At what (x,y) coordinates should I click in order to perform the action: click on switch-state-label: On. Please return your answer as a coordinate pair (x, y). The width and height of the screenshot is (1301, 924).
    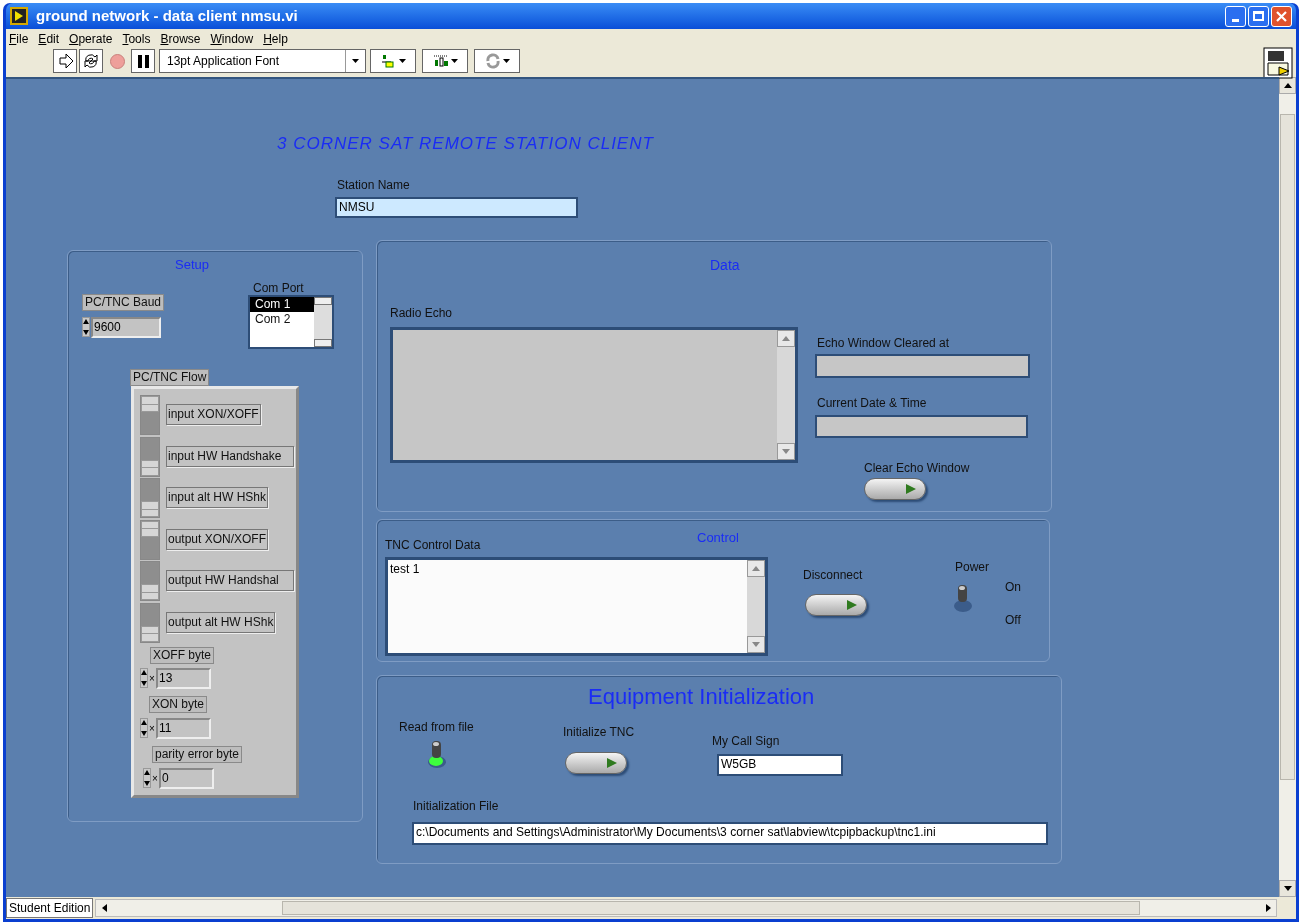
    Looking at the image, I should click on (1013, 587).